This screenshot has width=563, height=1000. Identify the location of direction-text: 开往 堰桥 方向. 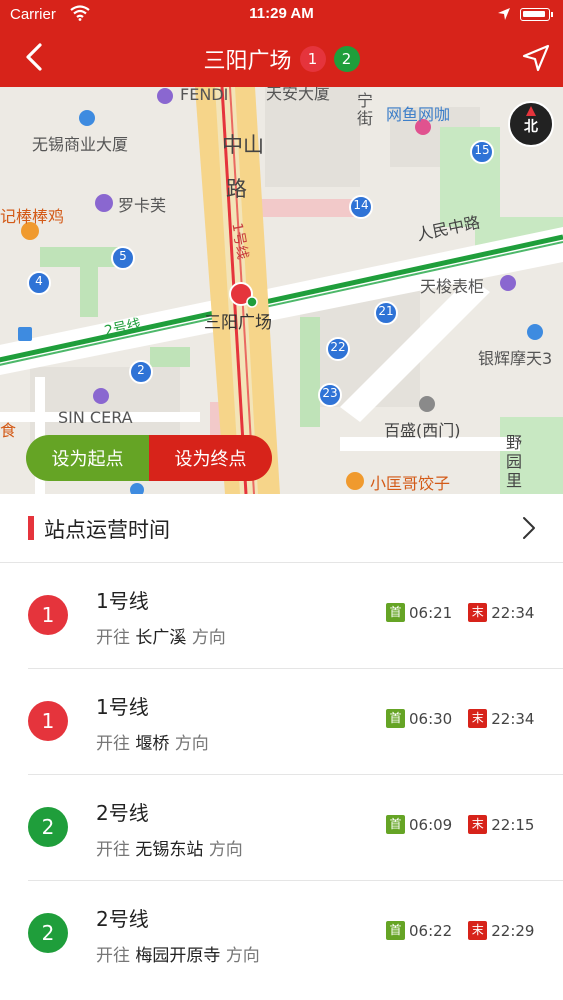
(152, 744).